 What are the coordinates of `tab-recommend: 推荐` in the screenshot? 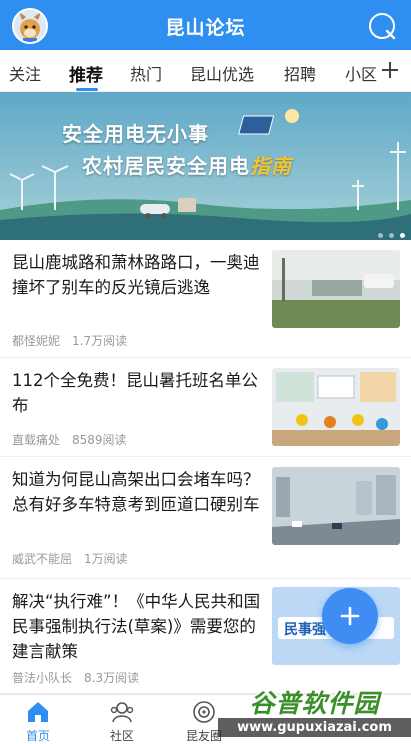 It's located at (86, 73).